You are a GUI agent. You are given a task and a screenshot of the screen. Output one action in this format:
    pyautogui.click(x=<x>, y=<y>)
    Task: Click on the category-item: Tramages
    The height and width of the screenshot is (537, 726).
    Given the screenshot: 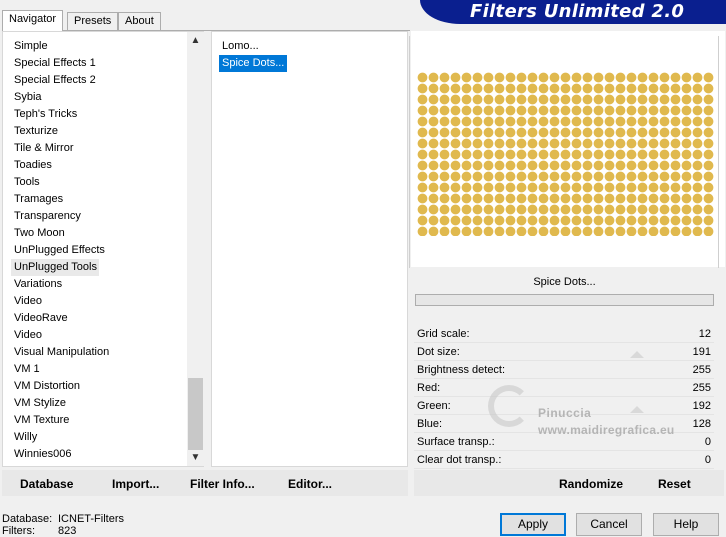 What is the action you would take?
    pyautogui.click(x=99, y=199)
    